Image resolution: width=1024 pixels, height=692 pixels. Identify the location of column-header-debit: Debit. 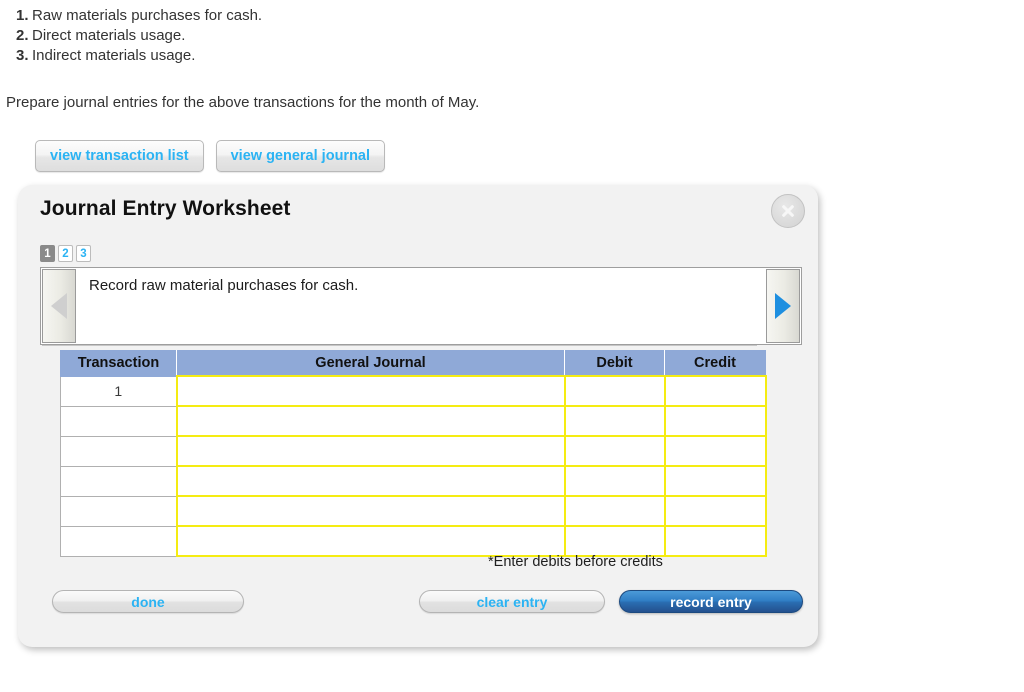
(614, 363).